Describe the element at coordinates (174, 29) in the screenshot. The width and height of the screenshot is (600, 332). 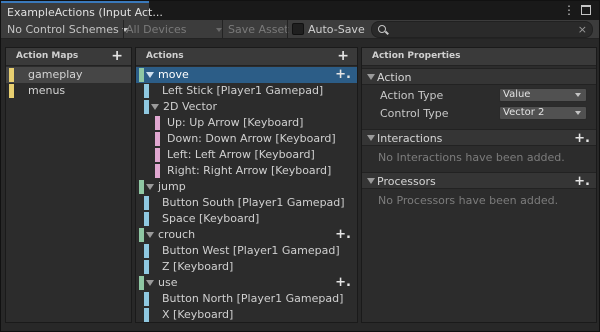
I see `devices-dropdown: All Devices` at that location.